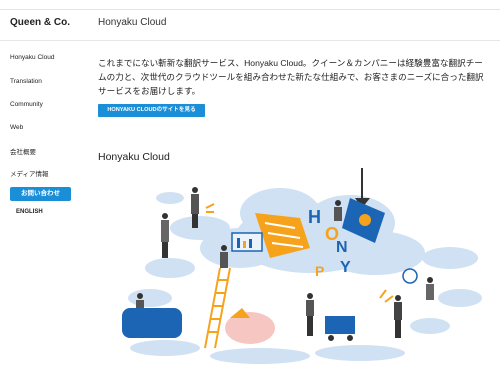 This screenshot has width=500, height=375. Describe the element at coordinates (32, 57) in the screenshot. I see `sidebar-item-honyaku-cloud: Honyaku Cloud` at that location.